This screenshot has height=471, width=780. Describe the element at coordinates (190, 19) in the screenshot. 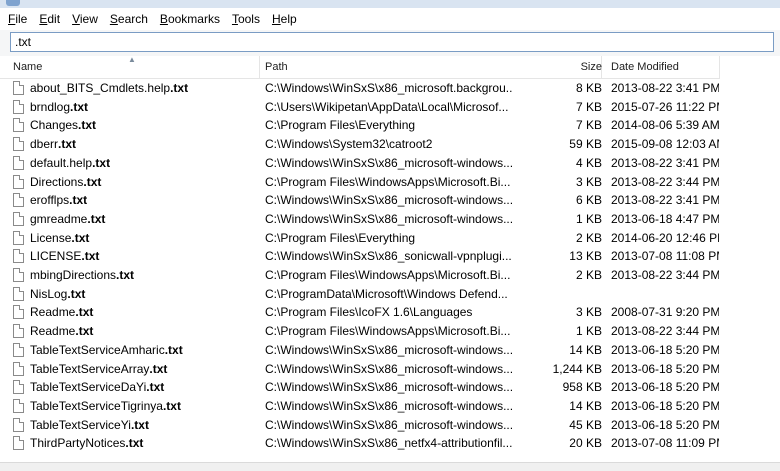

I see `menu-bookmarks: Bookmarks` at that location.